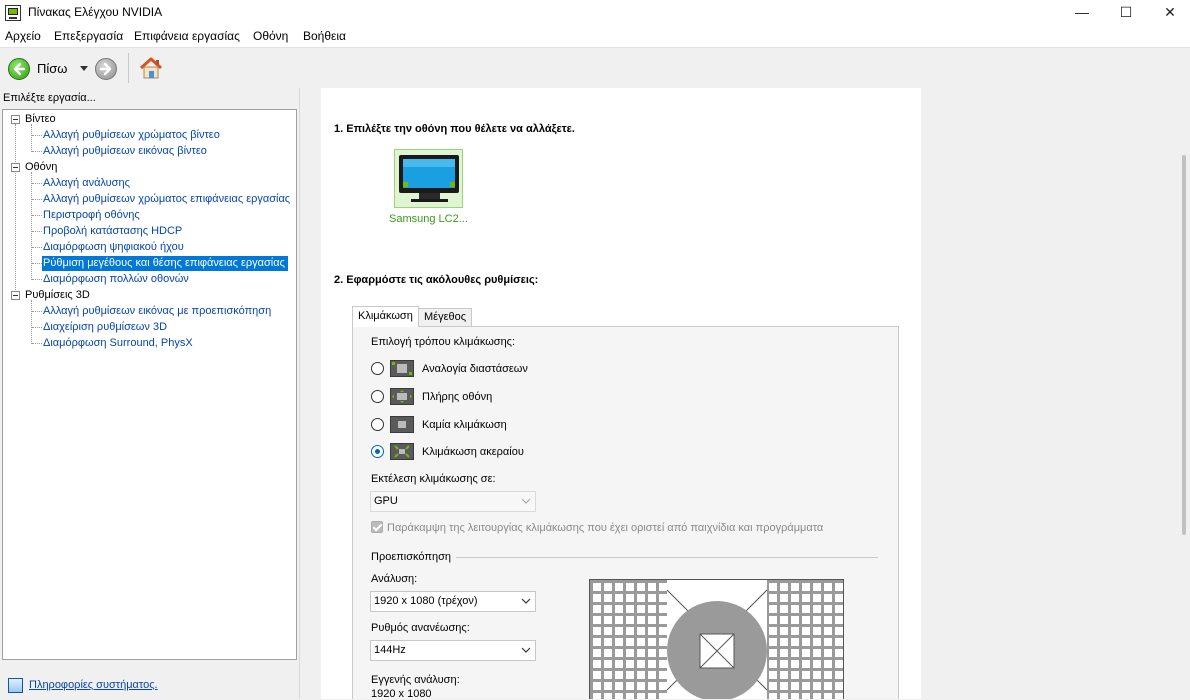 The image size is (1190, 700). Describe the element at coordinates (131, 135) in the screenshot. I see `tree-item-video-color: Αλλαγή ρυθμίσεων χρώματος βίντεο` at that location.